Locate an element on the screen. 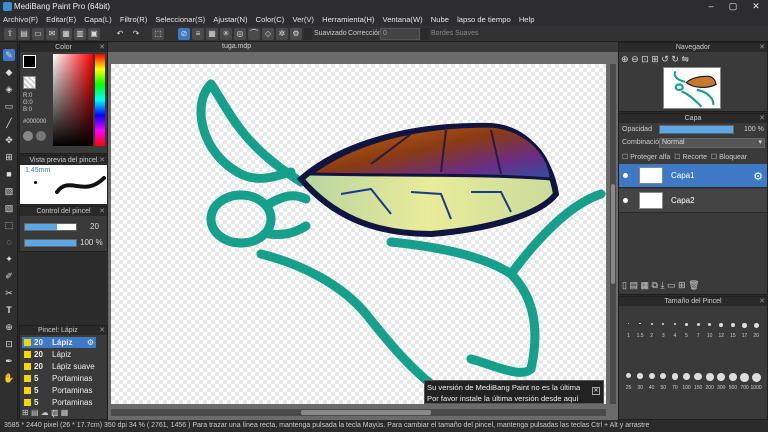 The height and width of the screenshot is (432, 768). layer-row: Capa2 is located at coordinates (693, 201).